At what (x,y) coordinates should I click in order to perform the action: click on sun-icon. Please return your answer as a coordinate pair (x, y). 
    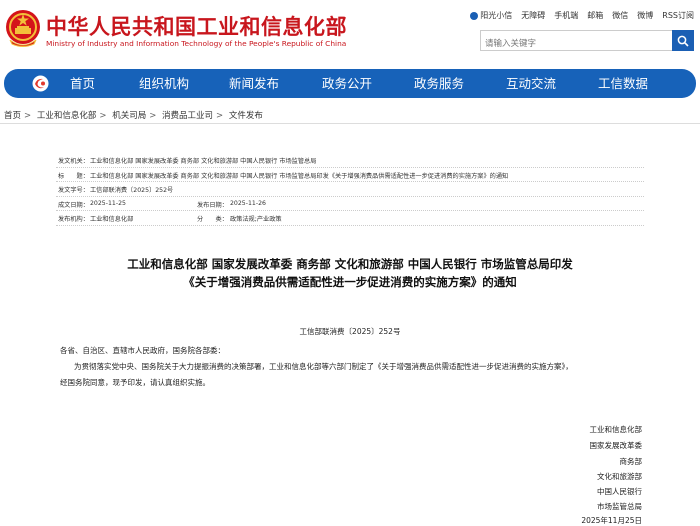
    Looking at the image, I should click on (474, 15).